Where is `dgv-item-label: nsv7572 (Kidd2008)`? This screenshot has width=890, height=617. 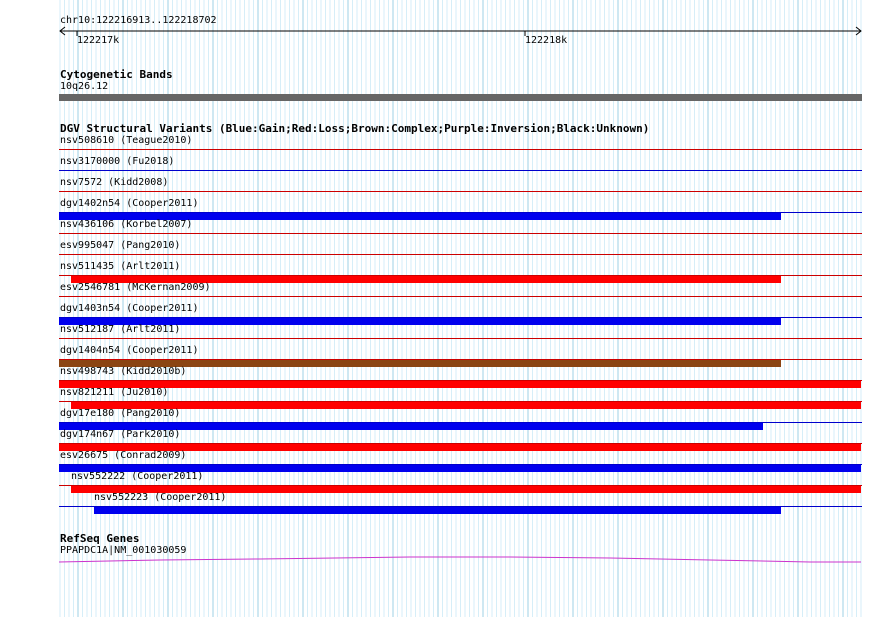
dgv-item-label: nsv7572 (Kidd2008) is located at coordinates (114, 183).